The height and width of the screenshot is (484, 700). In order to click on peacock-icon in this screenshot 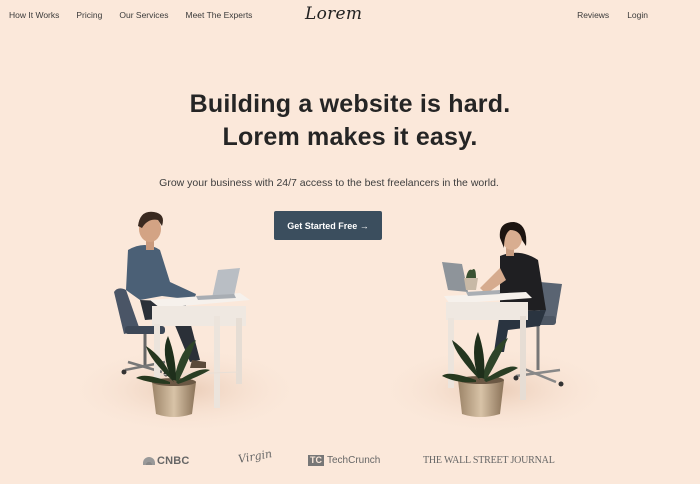, I will do `click(149, 461)`.